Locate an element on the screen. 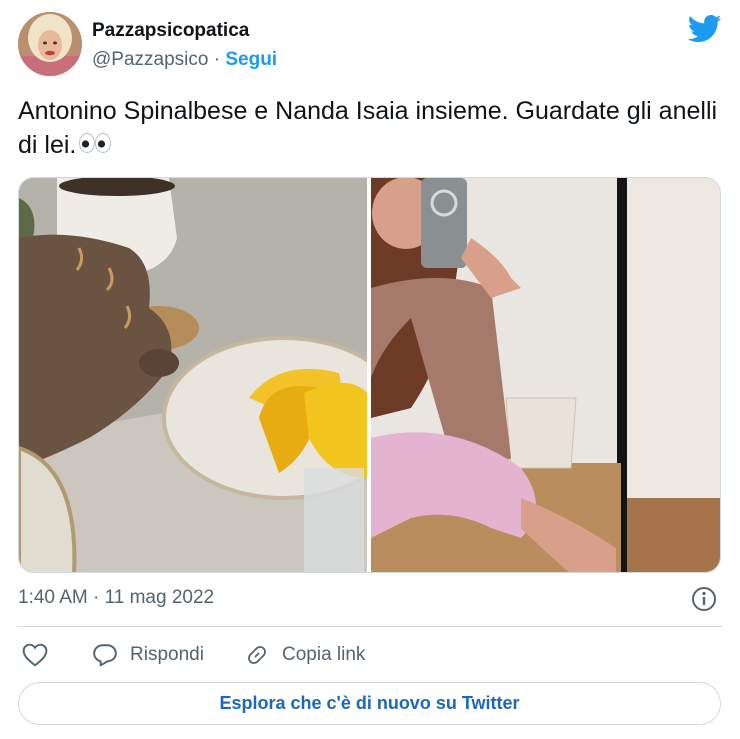 The width and height of the screenshot is (740, 739). tweet-header: Pazzapsicopatica @Pazzapsico · Segui is located at coordinates (370, 46).